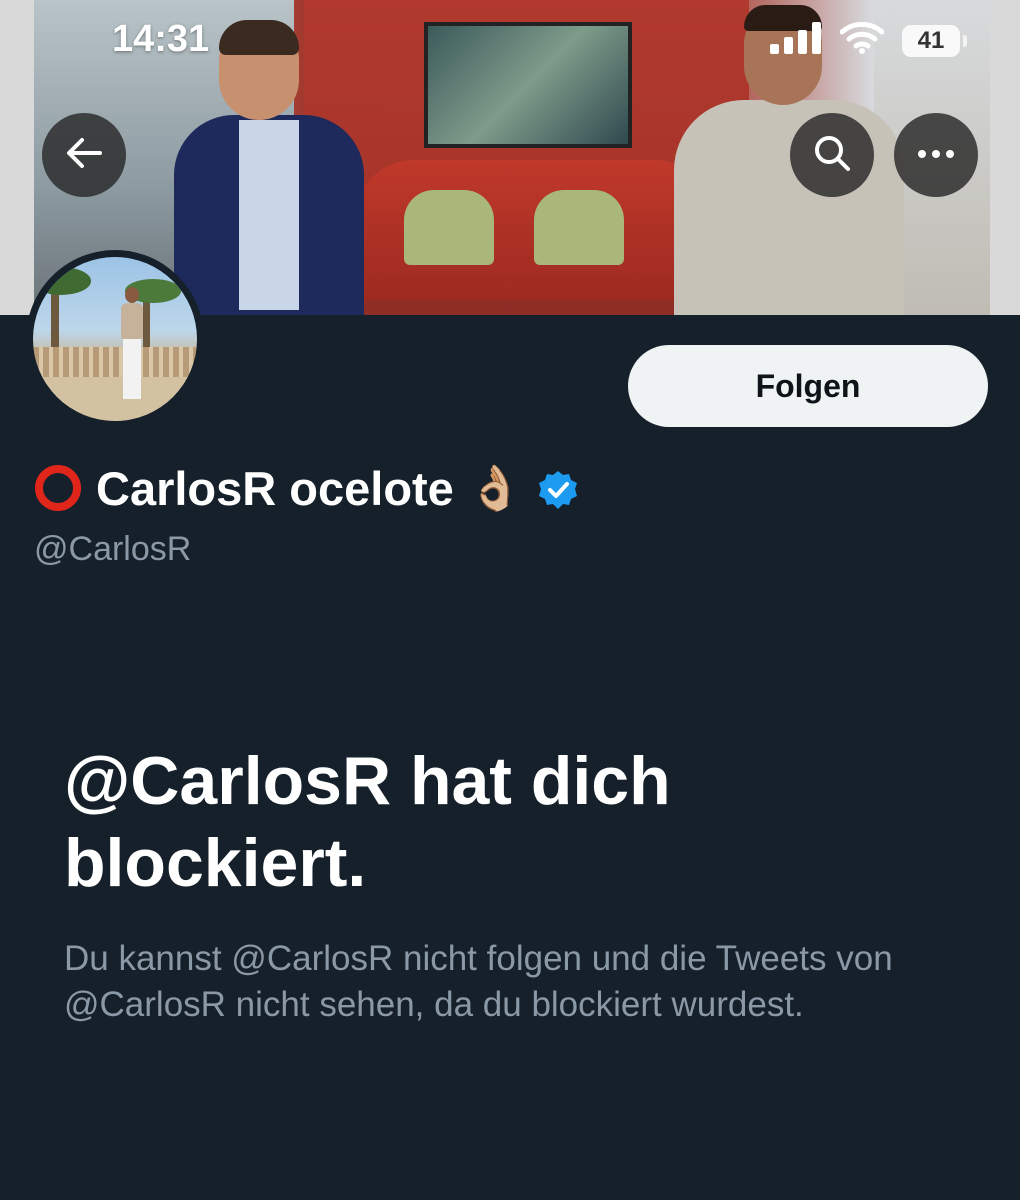 The width and height of the screenshot is (1020, 1200). I want to click on follow-button: Folgen, so click(808, 386).